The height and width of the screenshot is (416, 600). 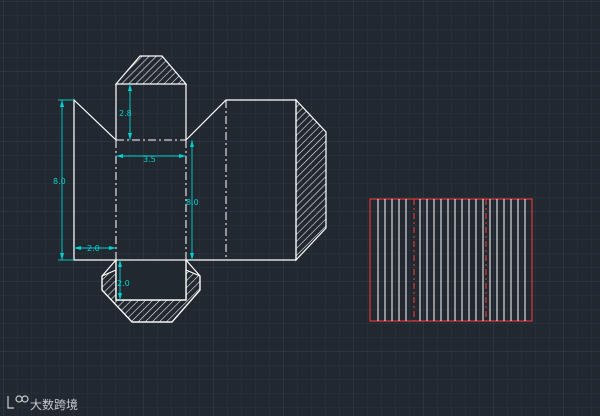 What do you see at coordinates (93, 248) in the screenshot?
I see `dim-label-width-left: 2.0` at bounding box center [93, 248].